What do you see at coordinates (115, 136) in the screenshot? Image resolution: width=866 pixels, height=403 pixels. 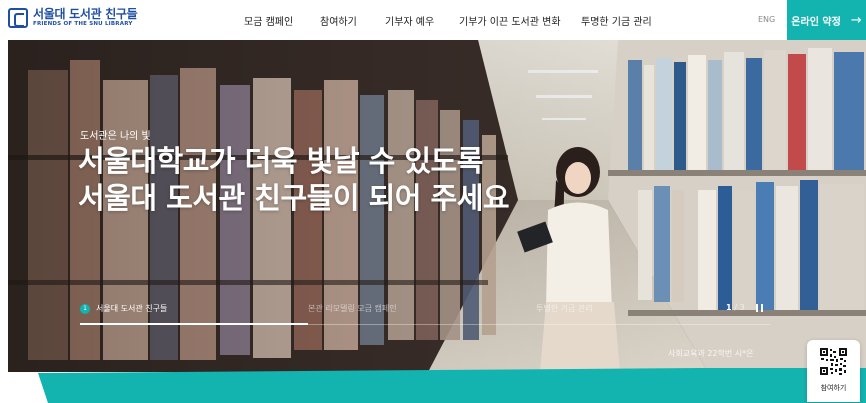 I see `hero-eyebrow: 도서관은 나의 빛` at bounding box center [115, 136].